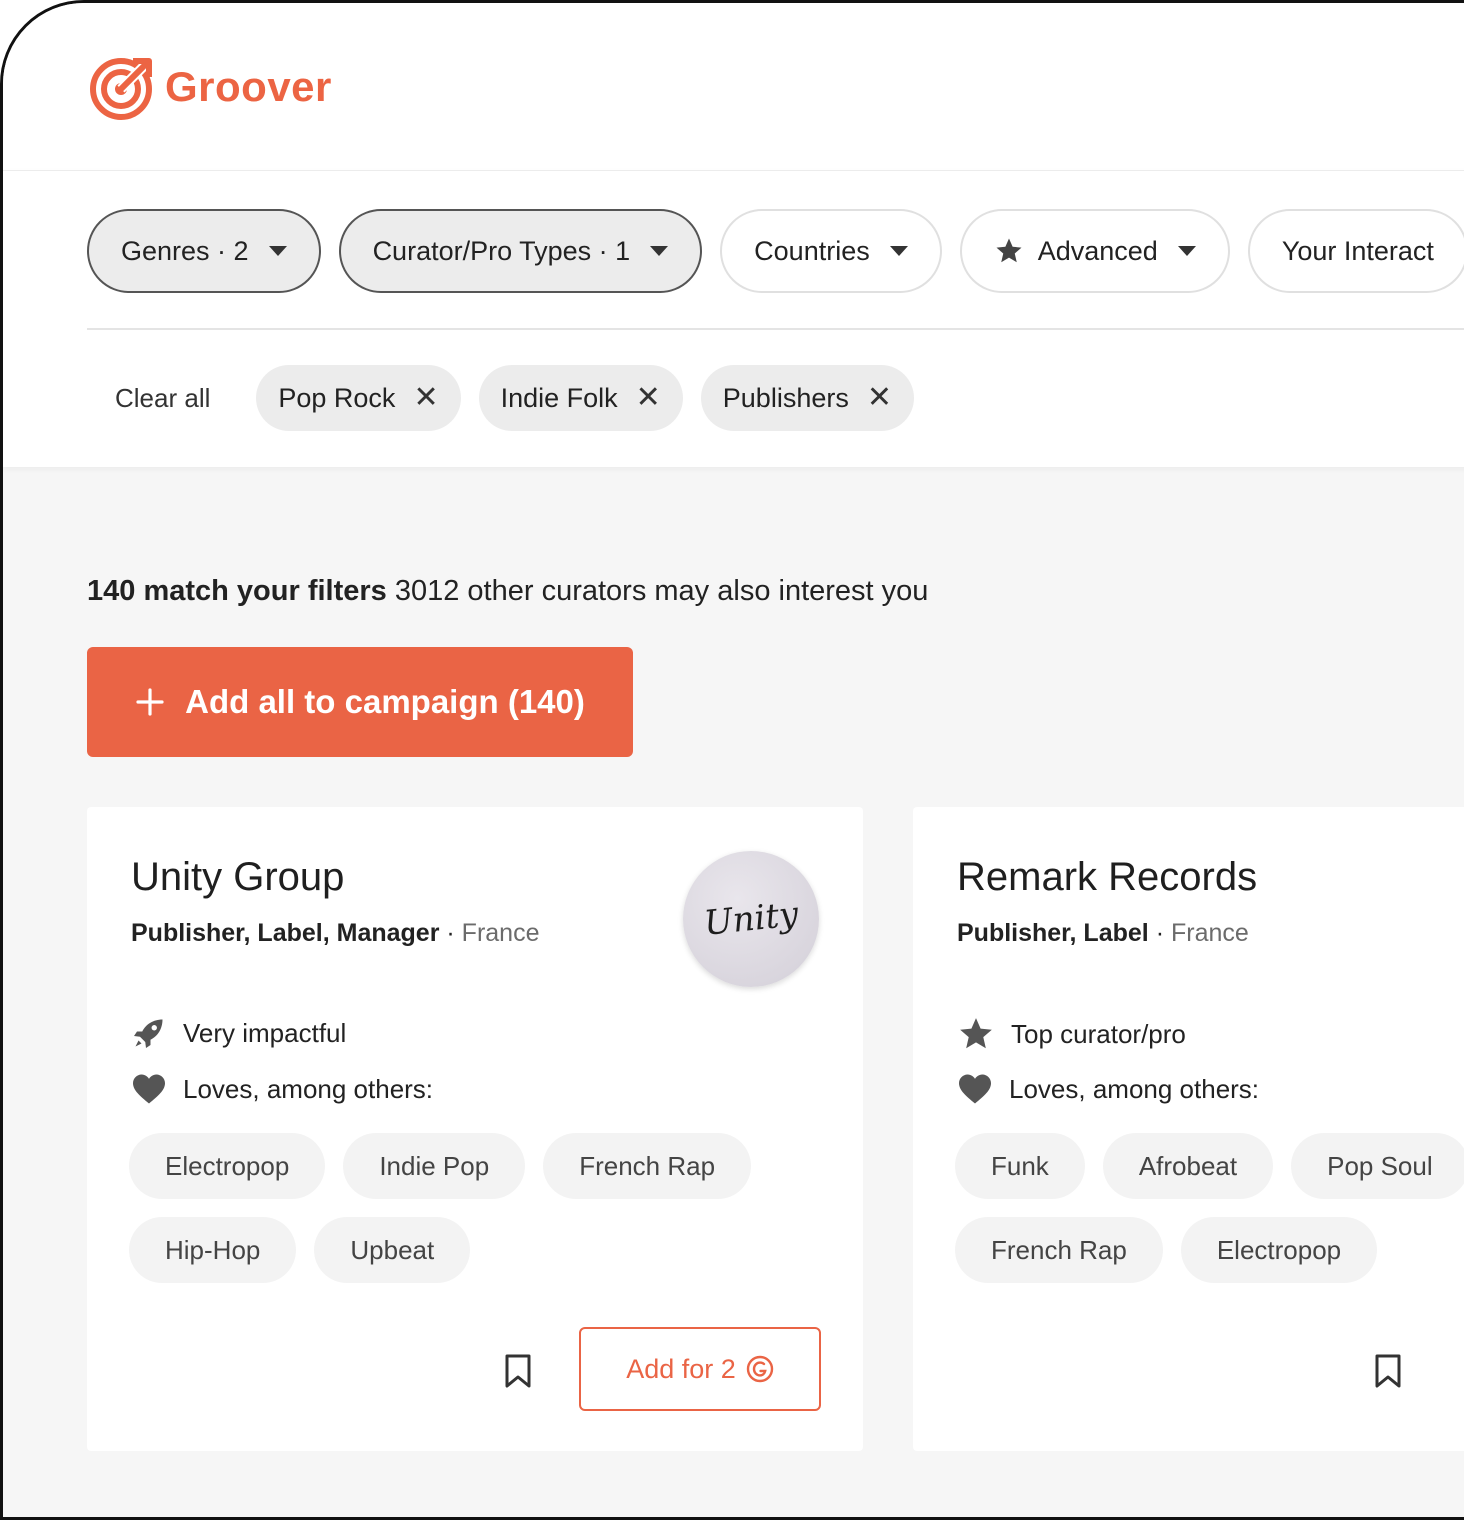 The height and width of the screenshot is (1520, 1464). What do you see at coordinates (501, 250) in the screenshot?
I see `filter-label: Curator/Pro Types · 1` at bounding box center [501, 250].